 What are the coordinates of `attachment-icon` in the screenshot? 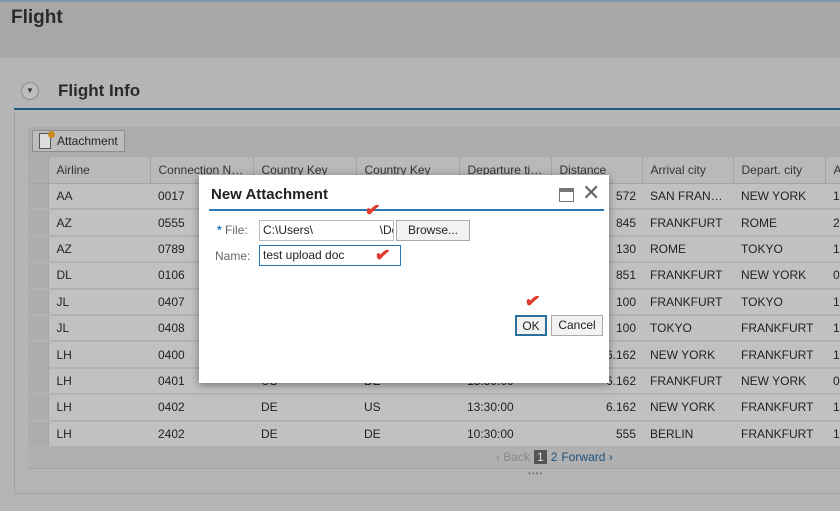 It's located at (47, 140).